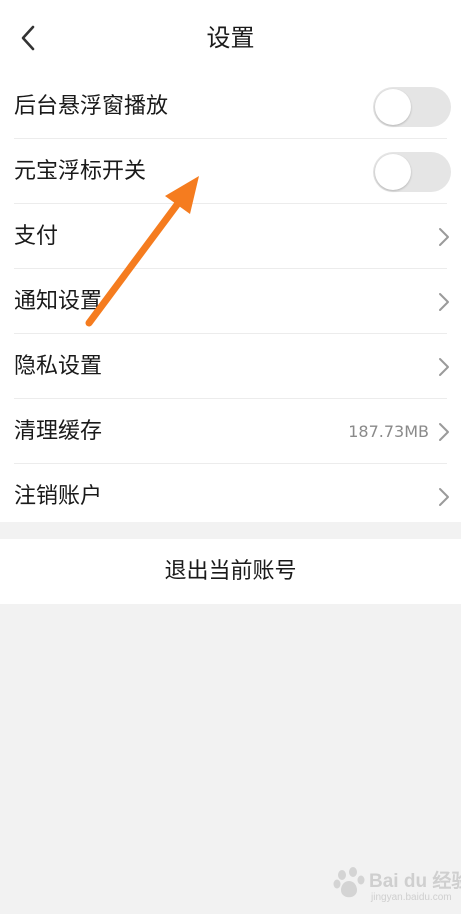 The width and height of the screenshot is (461, 914). I want to click on page-title: 设置, so click(230, 38).